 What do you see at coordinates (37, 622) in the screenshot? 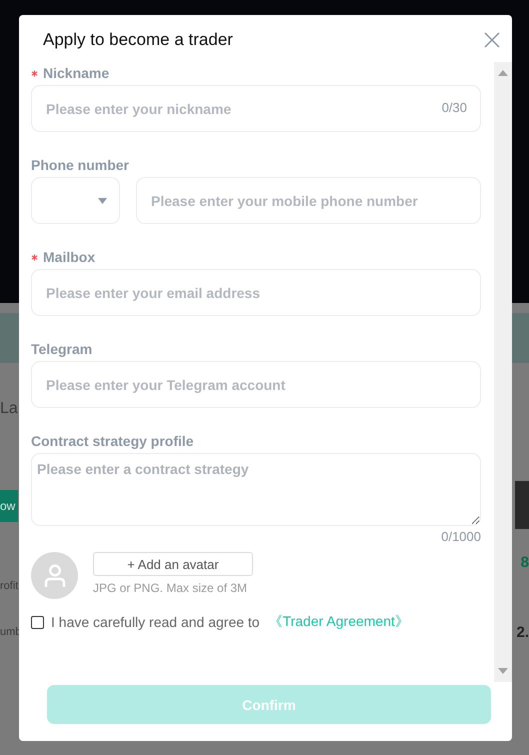
I see `agreement-checkbox` at bounding box center [37, 622].